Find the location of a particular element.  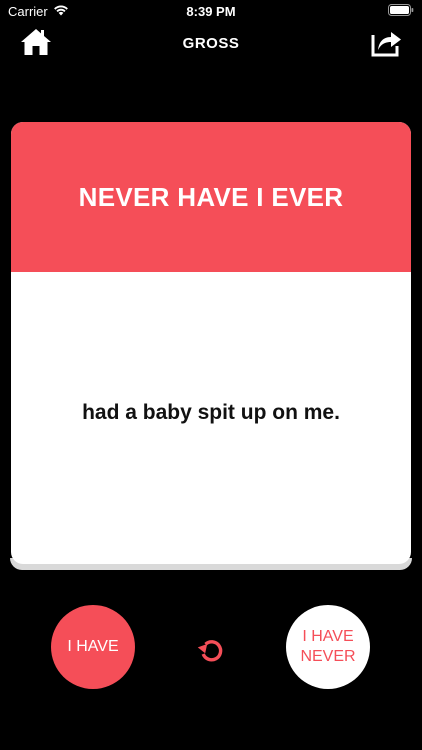

battery-icon is located at coordinates (401, 11).